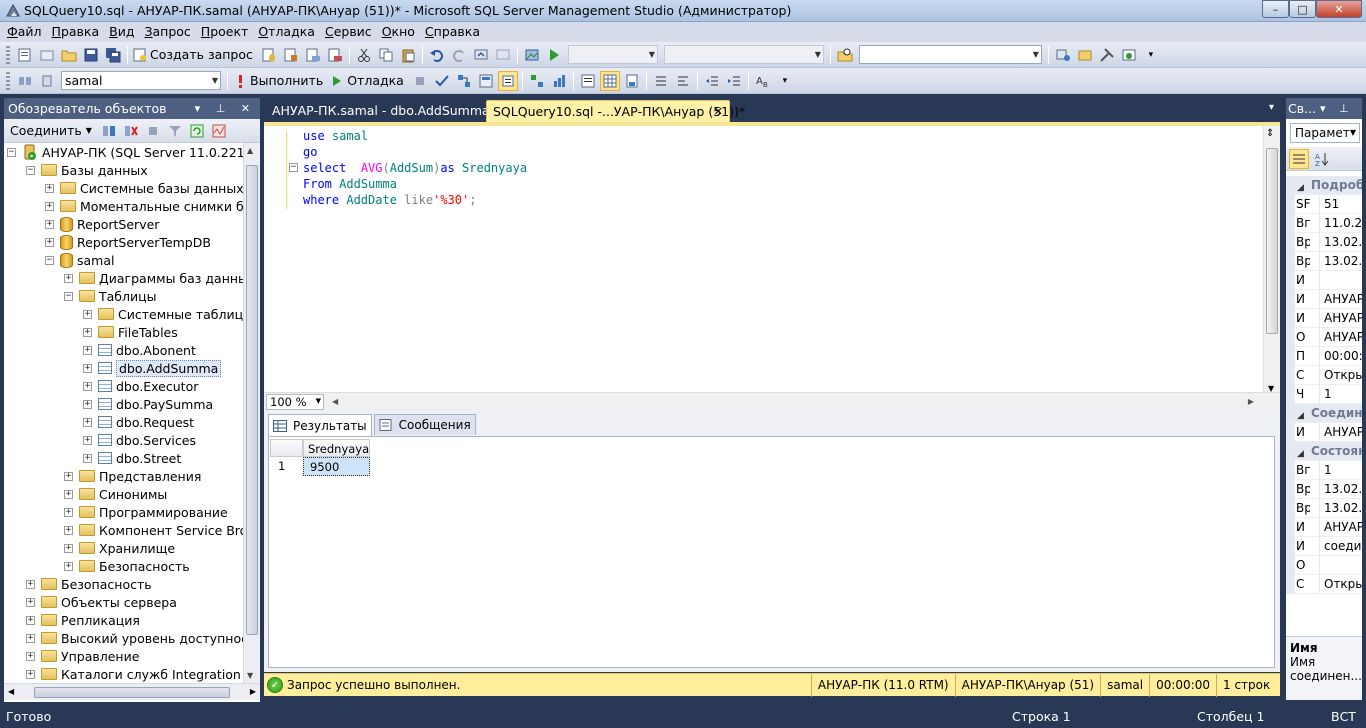  I want to click on tree-node: + Репликация, so click(83, 620).